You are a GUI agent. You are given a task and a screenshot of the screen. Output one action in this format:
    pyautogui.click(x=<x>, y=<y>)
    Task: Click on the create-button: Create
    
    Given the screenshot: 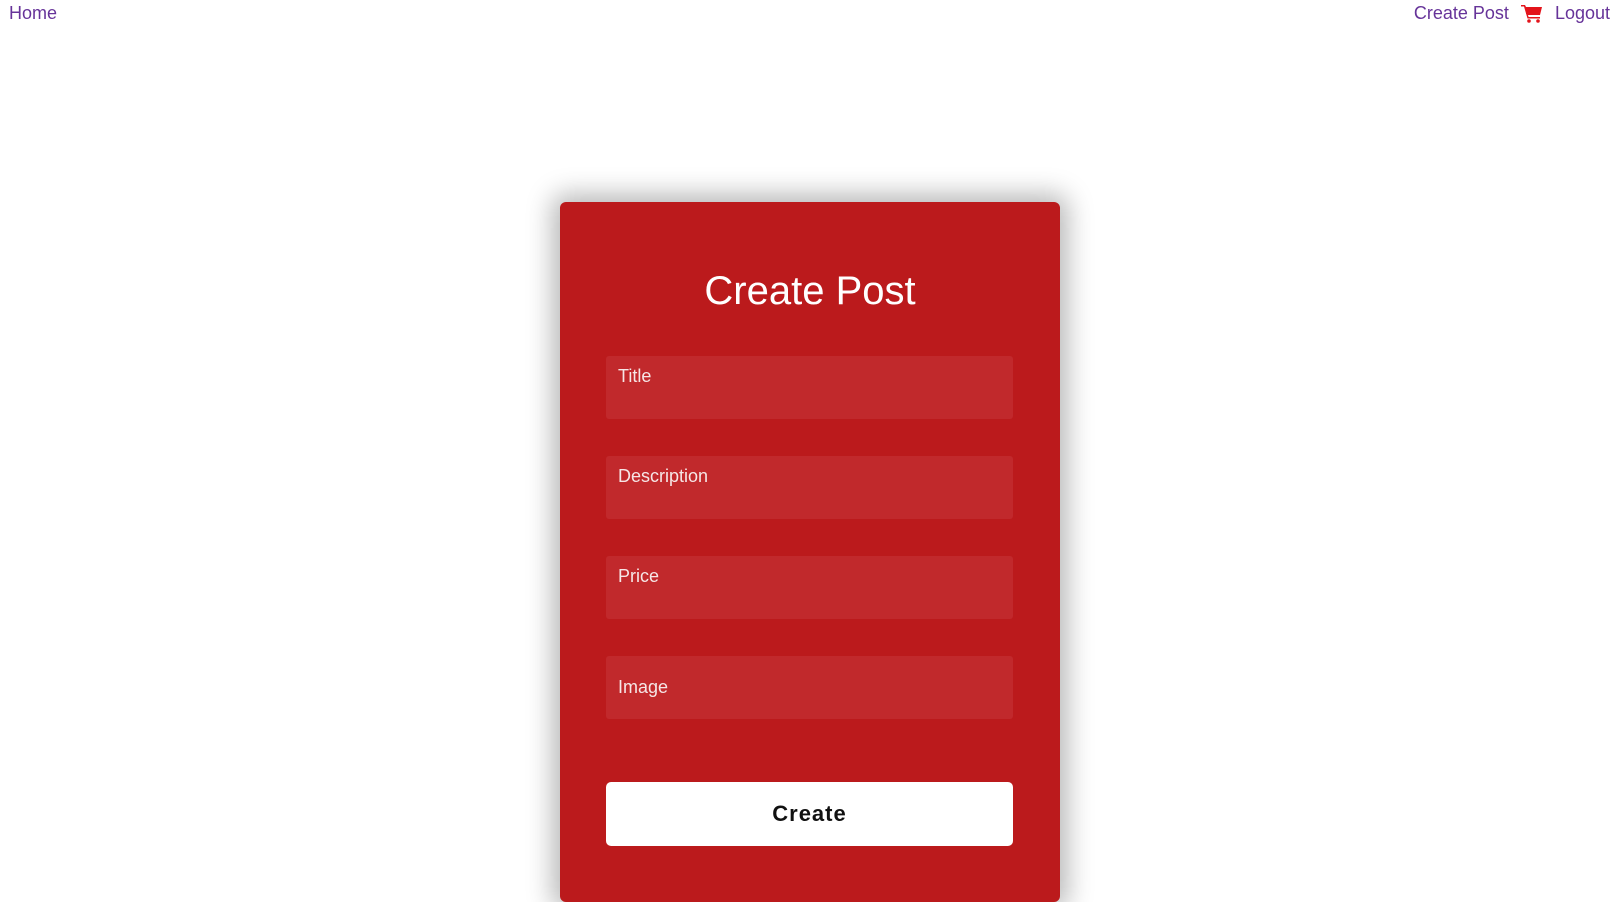 What is the action you would take?
    pyautogui.click(x=809, y=814)
    